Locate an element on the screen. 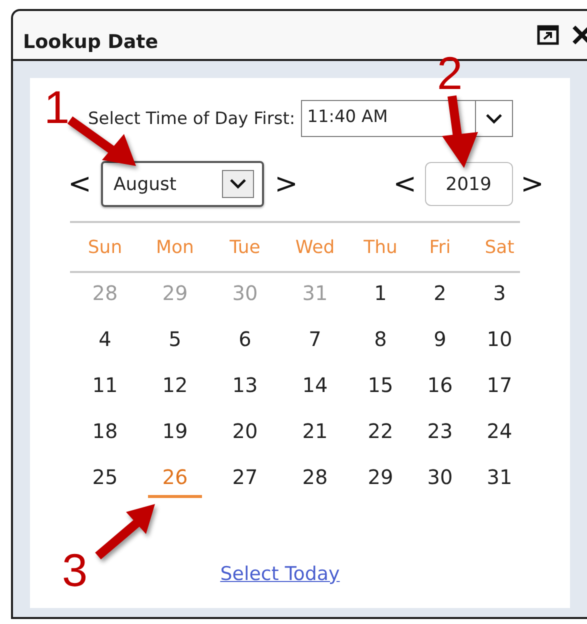  select-today-link: Select Today is located at coordinates (280, 574).